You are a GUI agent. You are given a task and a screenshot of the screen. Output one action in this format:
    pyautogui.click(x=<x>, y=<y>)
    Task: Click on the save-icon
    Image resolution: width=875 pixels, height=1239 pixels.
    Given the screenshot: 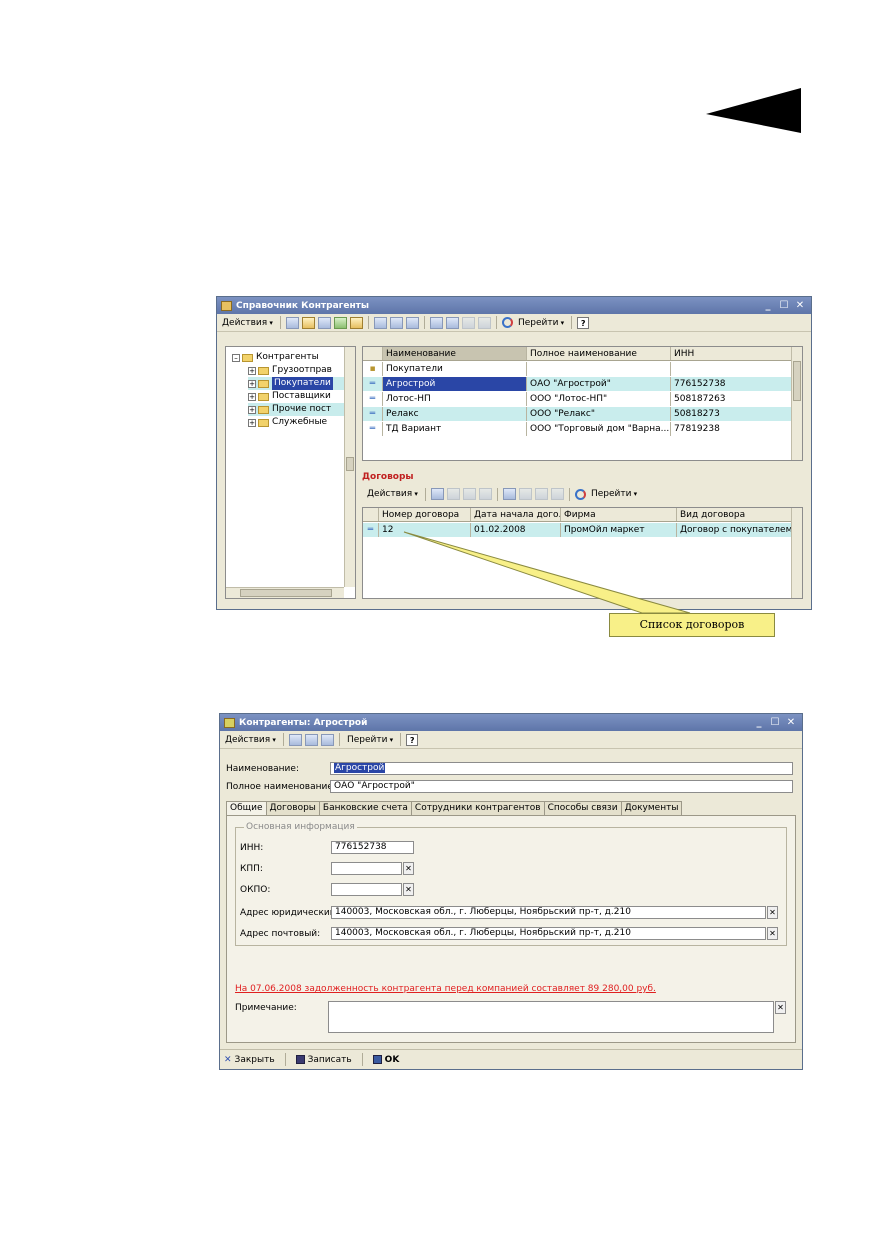 What is the action you would take?
    pyautogui.click(x=295, y=739)
    